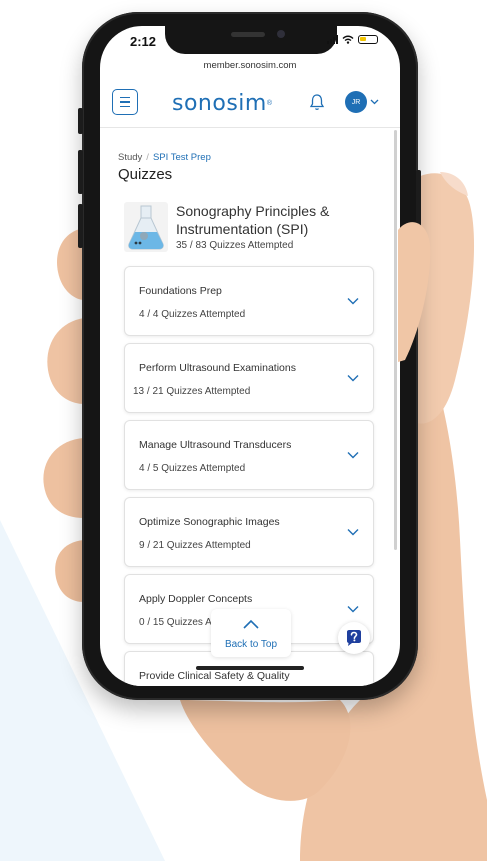 The image size is (487, 861). What do you see at coordinates (356, 102) in the screenshot?
I see `user-avatar: JR` at bounding box center [356, 102].